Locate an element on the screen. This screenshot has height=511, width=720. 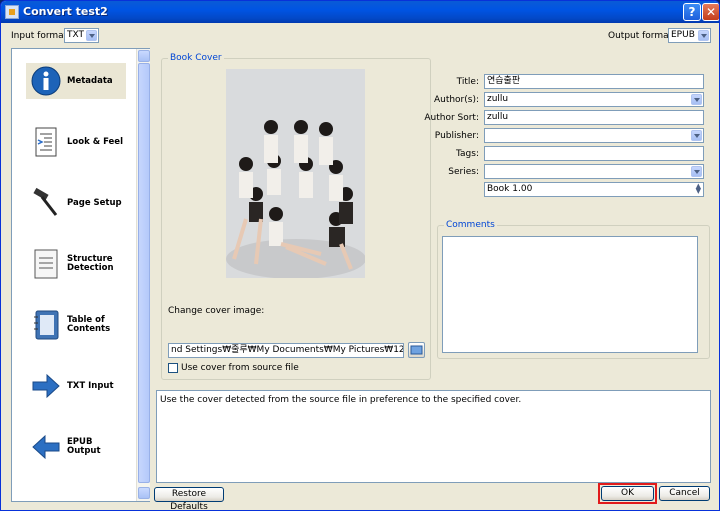
nav-item-structure-detection: Structure Detection is located at coordinates (76, 264).